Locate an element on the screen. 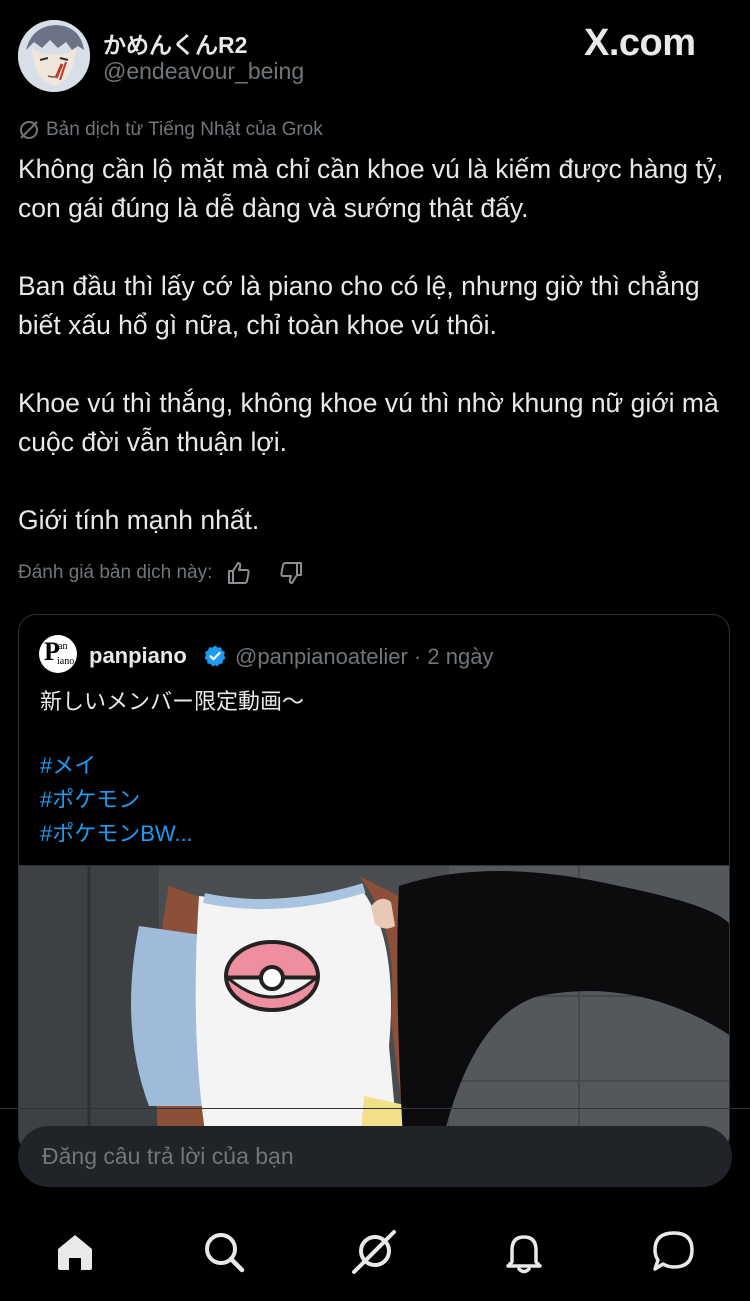 This screenshot has width=750, height=1301. tweet-header: かめんくんR2 @endeavour_being X.com is located at coordinates (375, 55).